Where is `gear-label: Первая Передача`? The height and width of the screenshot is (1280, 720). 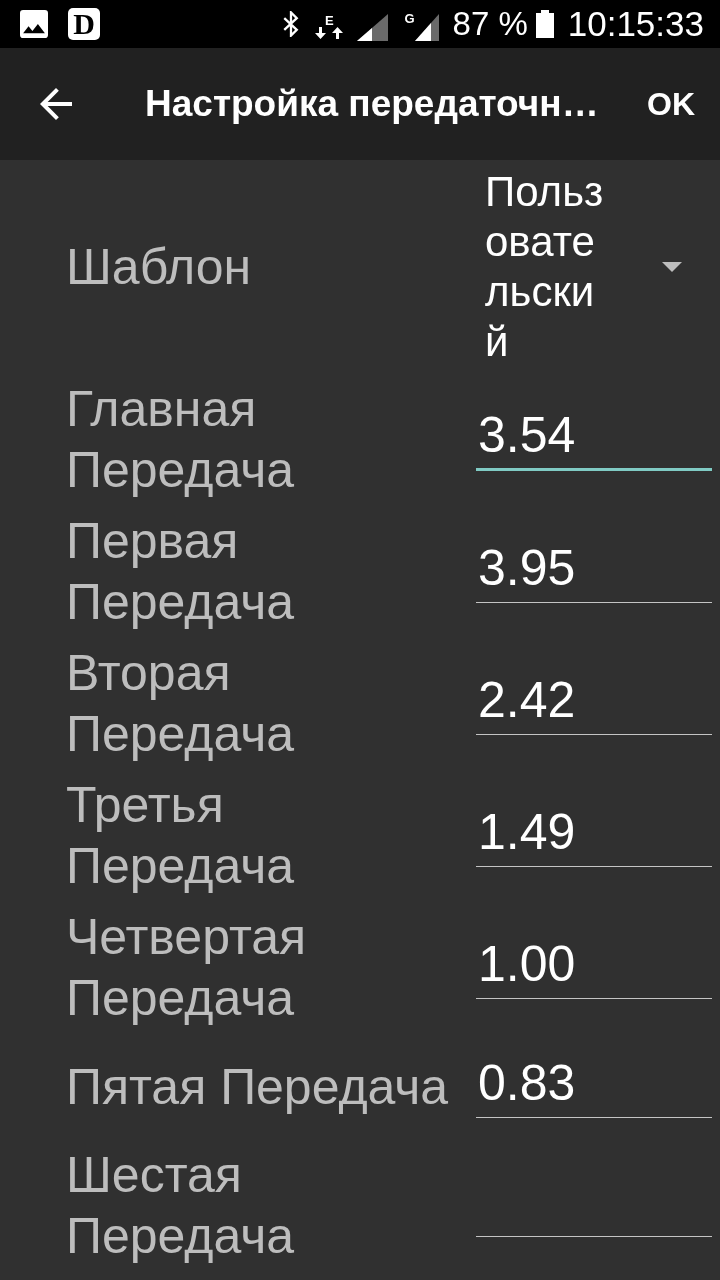 gear-label: Первая Передача is located at coordinates (180, 571).